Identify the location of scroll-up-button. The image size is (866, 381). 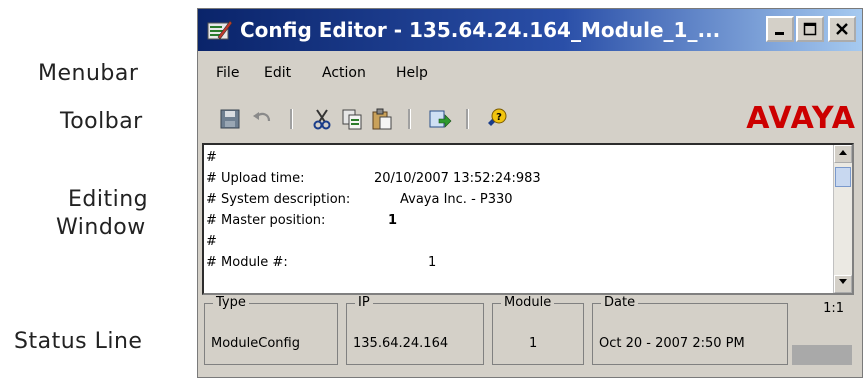
(843, 154).